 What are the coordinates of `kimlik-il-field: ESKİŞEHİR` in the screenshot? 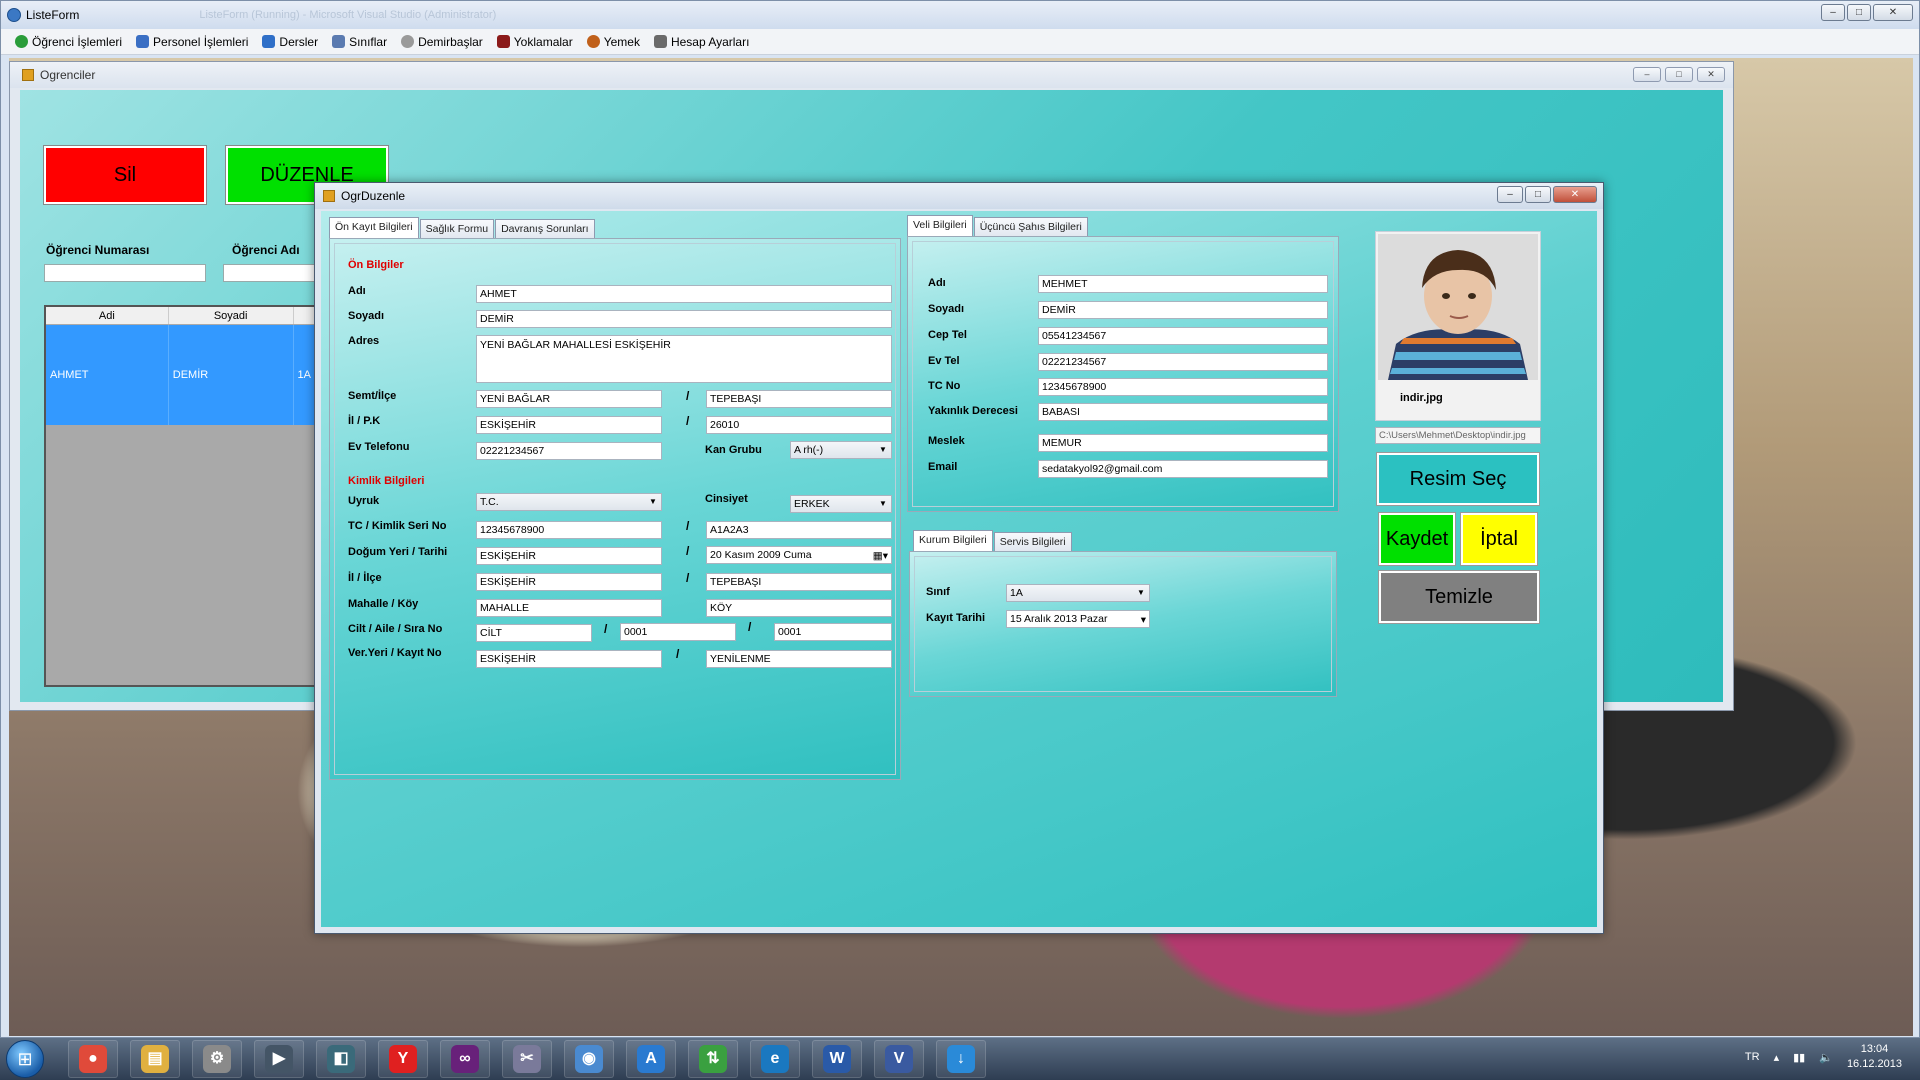 It's located at (569, 582).